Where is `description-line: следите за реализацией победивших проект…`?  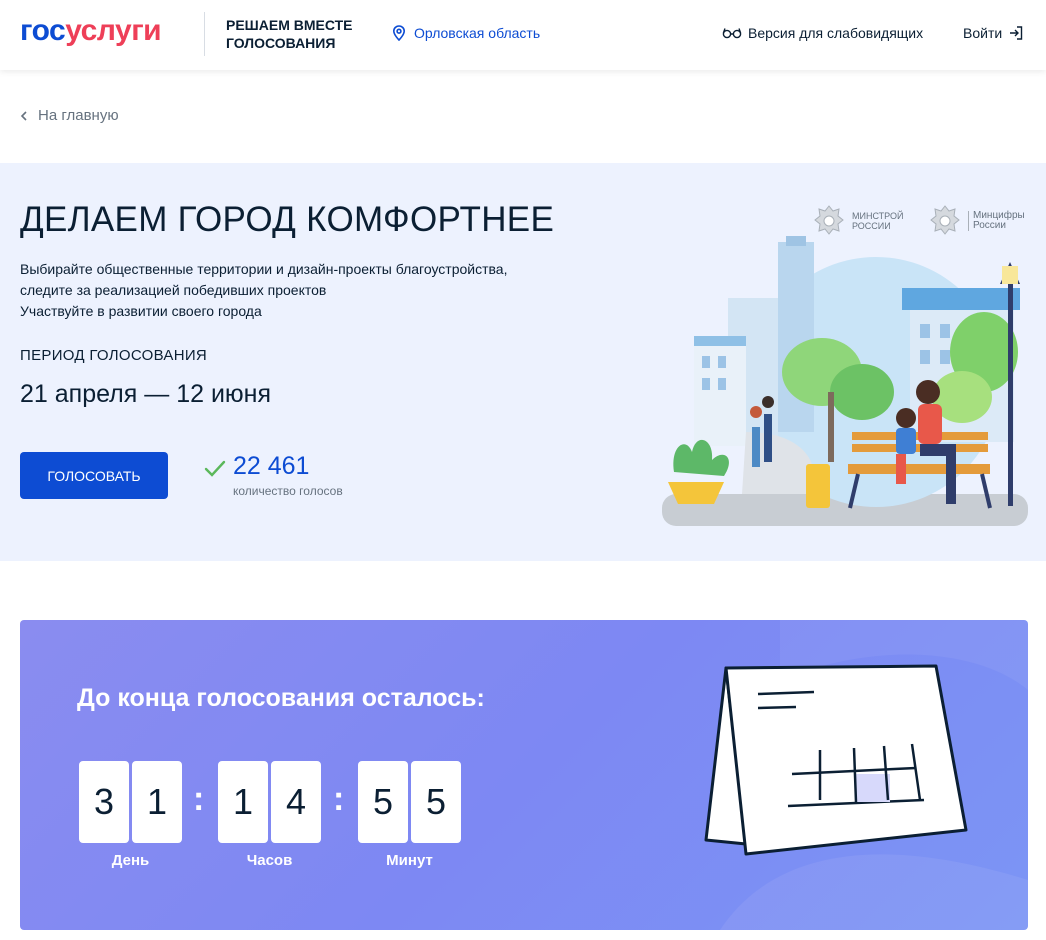 description-line: следите за реализацией победивших проект… is located at coordinates (173, 290).